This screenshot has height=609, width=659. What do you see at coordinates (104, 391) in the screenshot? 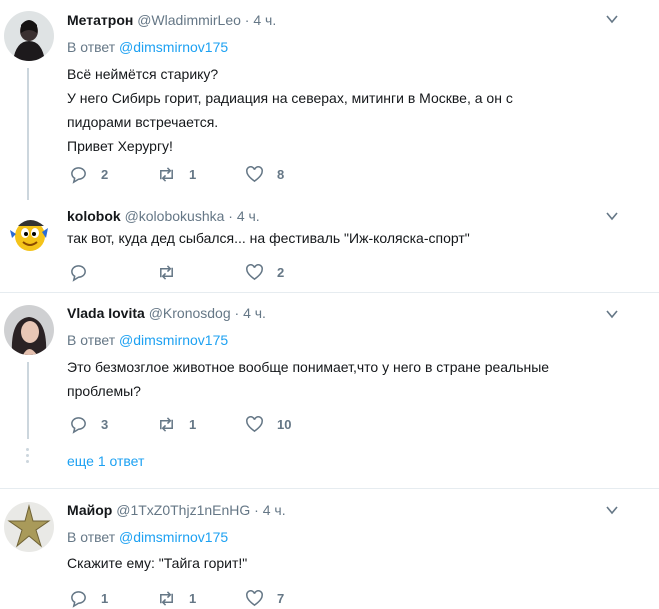
I see `tweet-text-line: проблемы?` at bounding box center [104, 391].